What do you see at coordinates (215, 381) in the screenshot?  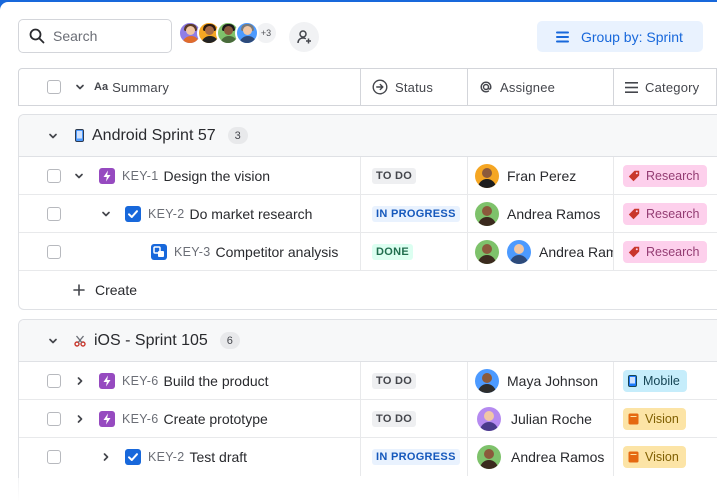 I see `issue-title: Build the product` at bounding box center [215, 381].